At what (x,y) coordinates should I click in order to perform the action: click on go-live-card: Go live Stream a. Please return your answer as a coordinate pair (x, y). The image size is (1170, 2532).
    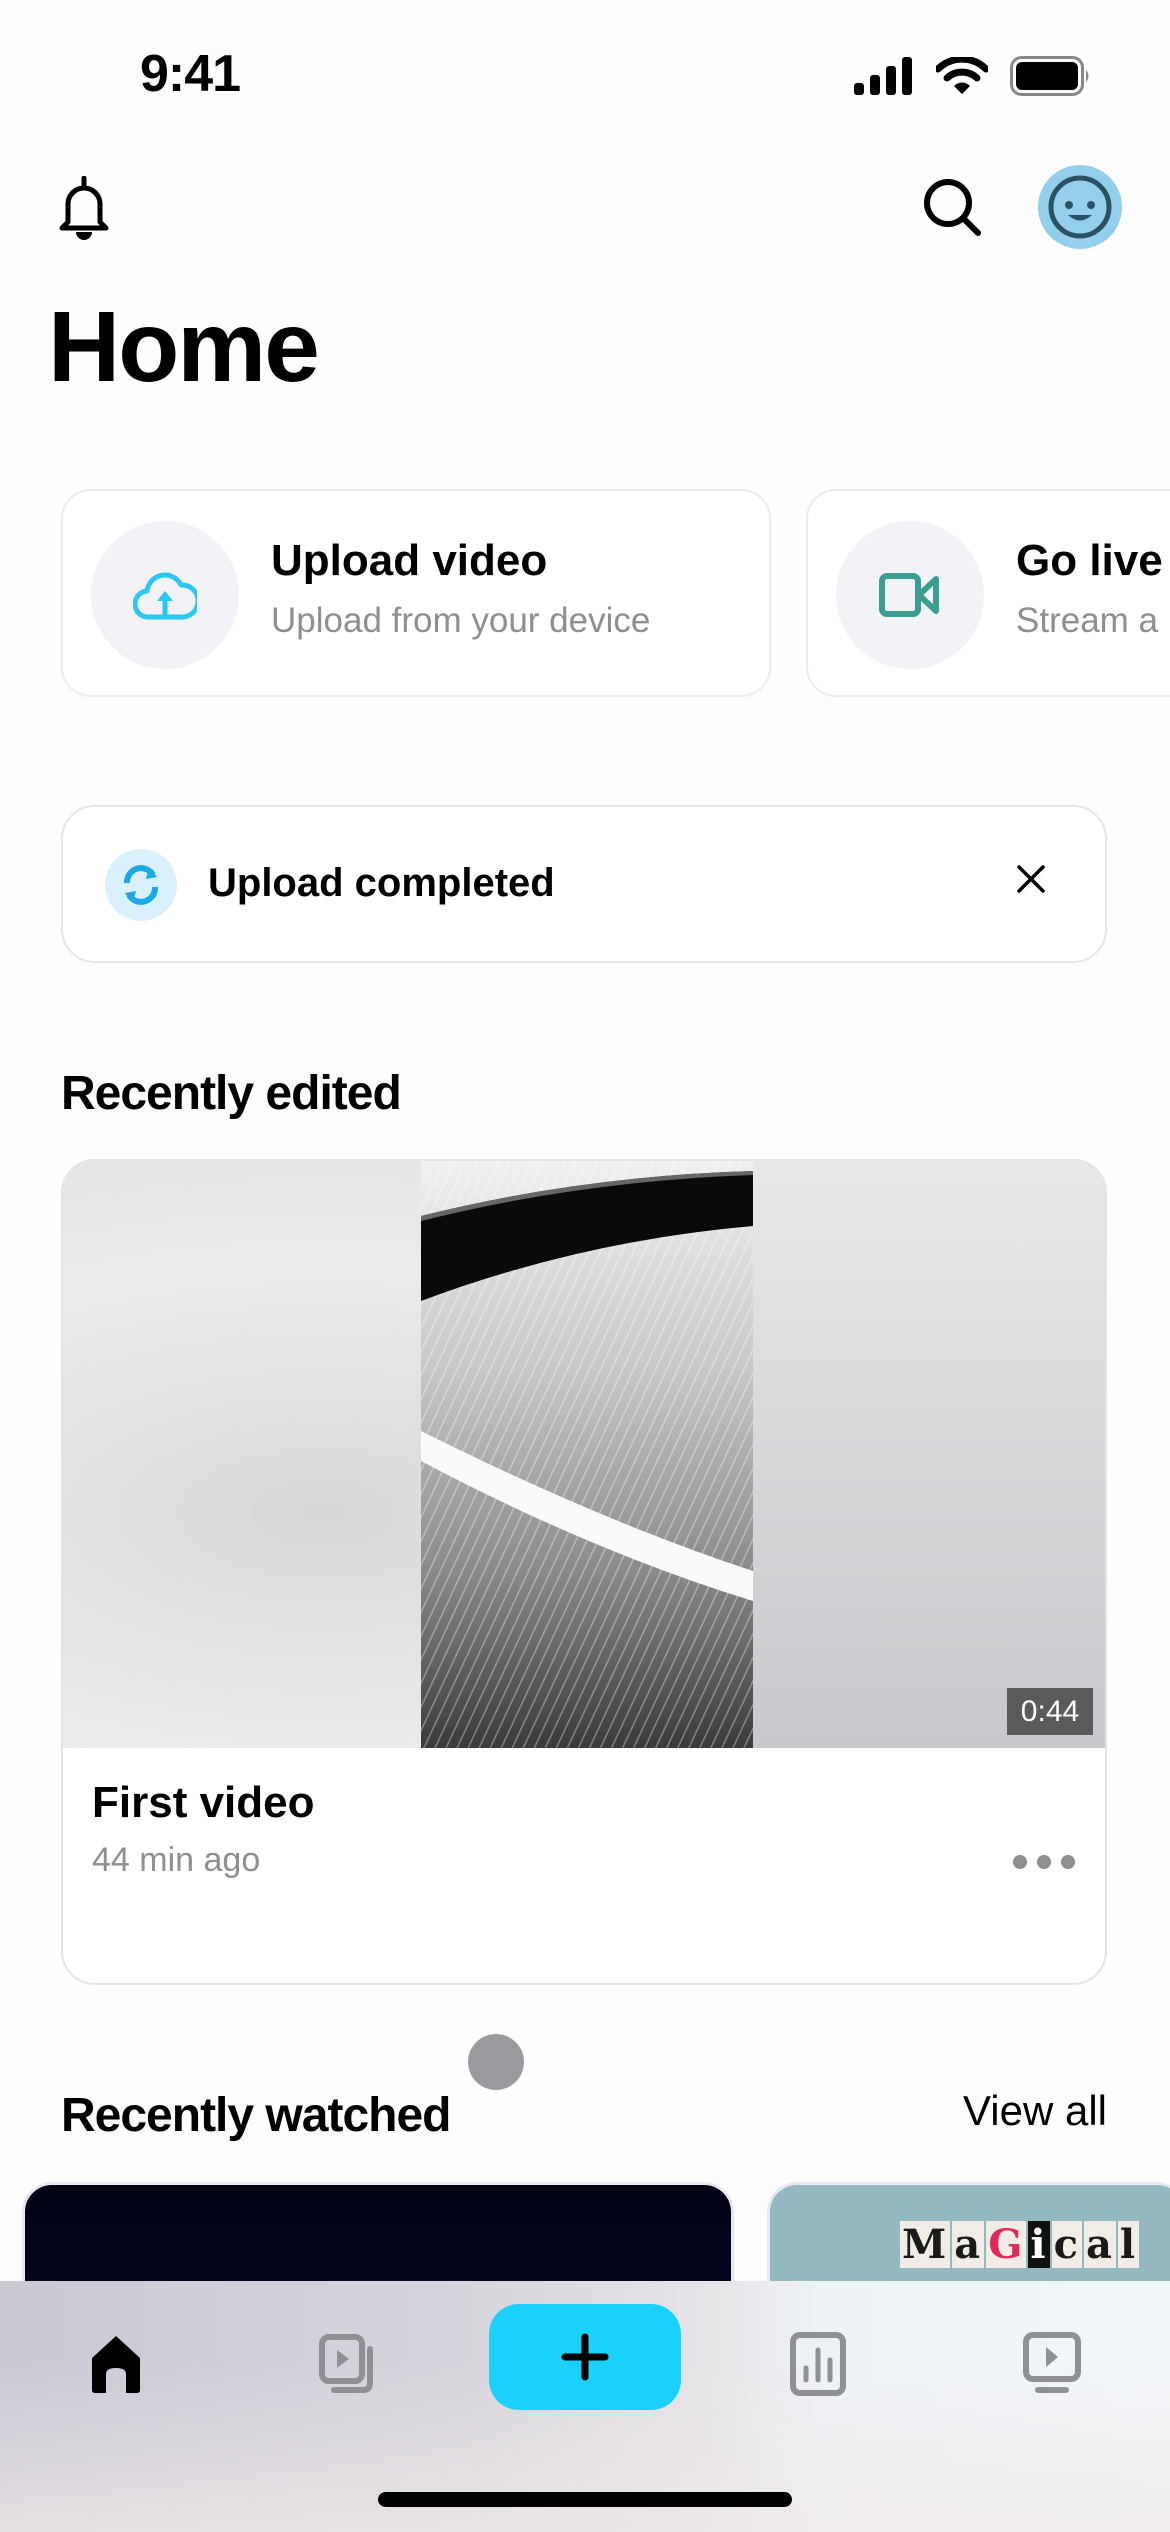
    Looking at the image, I should click on (988, 593).